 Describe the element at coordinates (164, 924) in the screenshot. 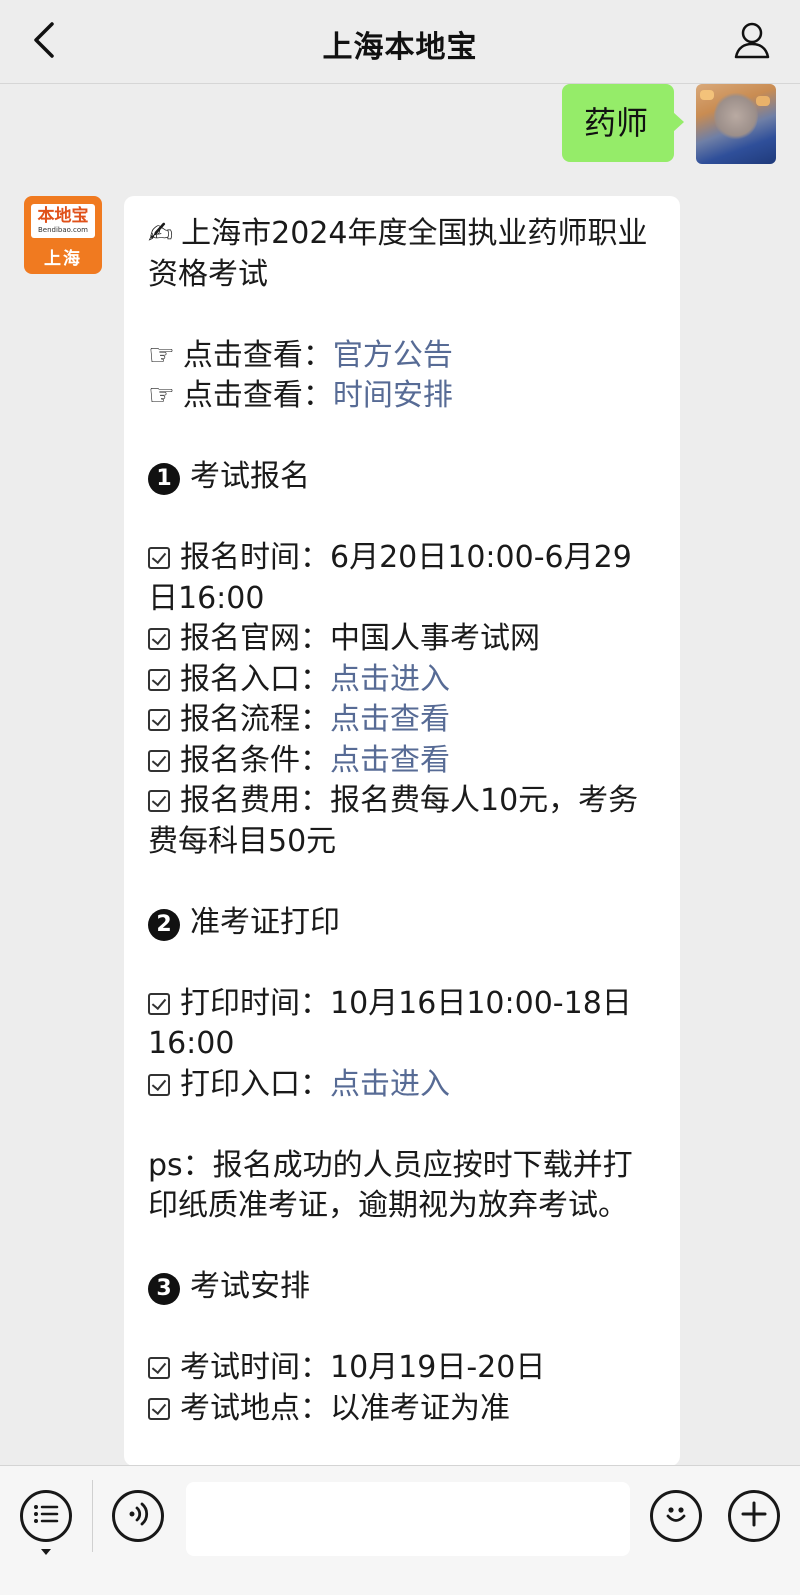

I see `number-2-icon: 2` at that location.